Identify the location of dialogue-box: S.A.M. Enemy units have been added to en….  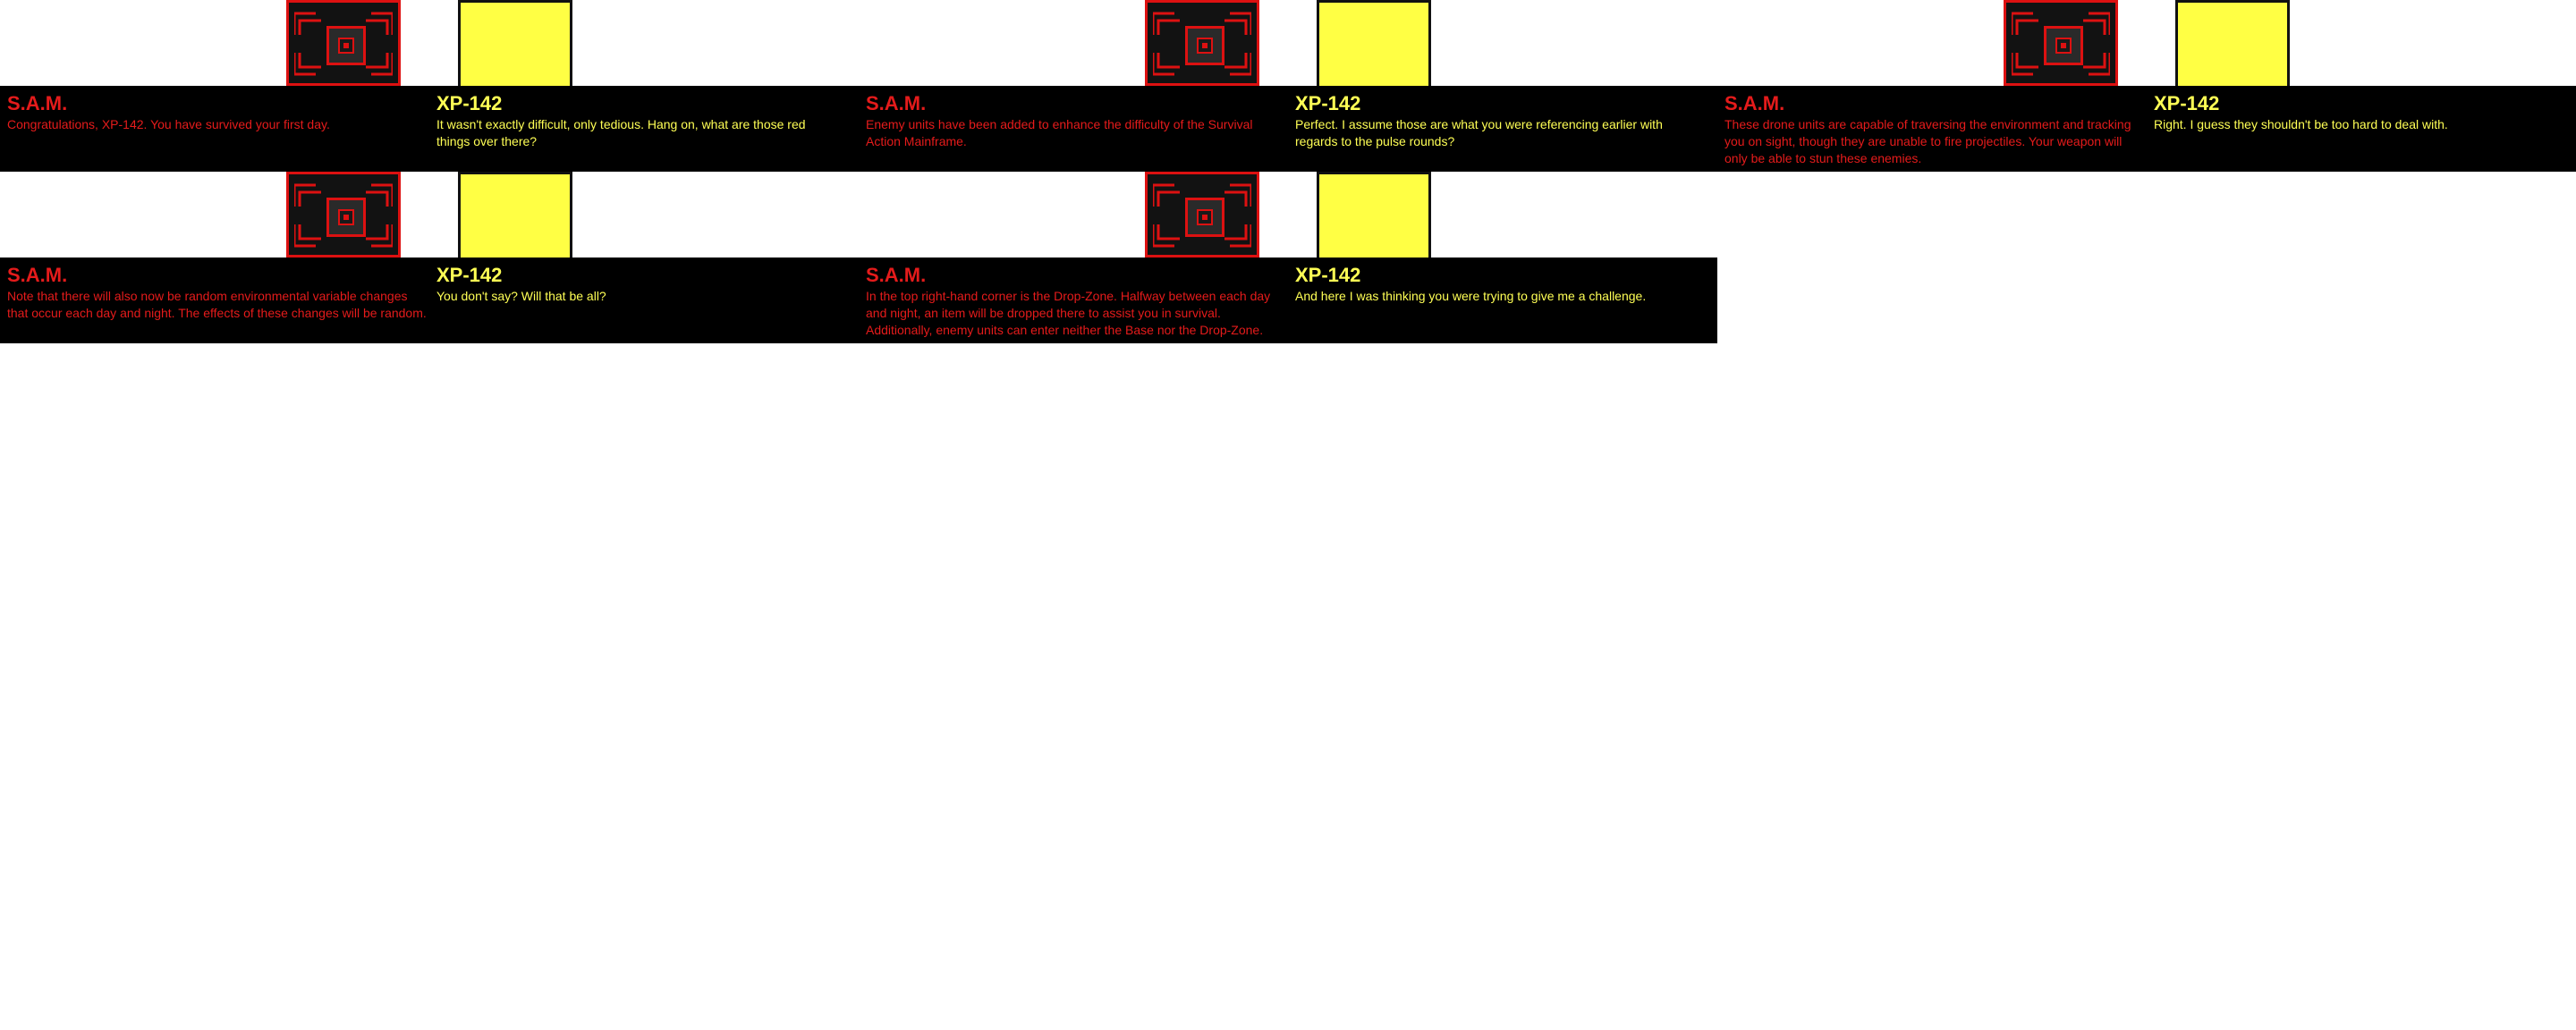
(1288, 129).